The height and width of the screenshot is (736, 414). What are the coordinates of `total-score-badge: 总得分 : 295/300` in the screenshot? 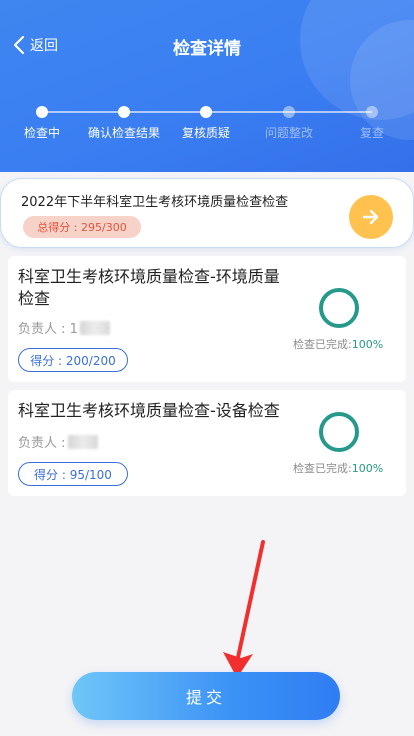 It's located at (82, 227).